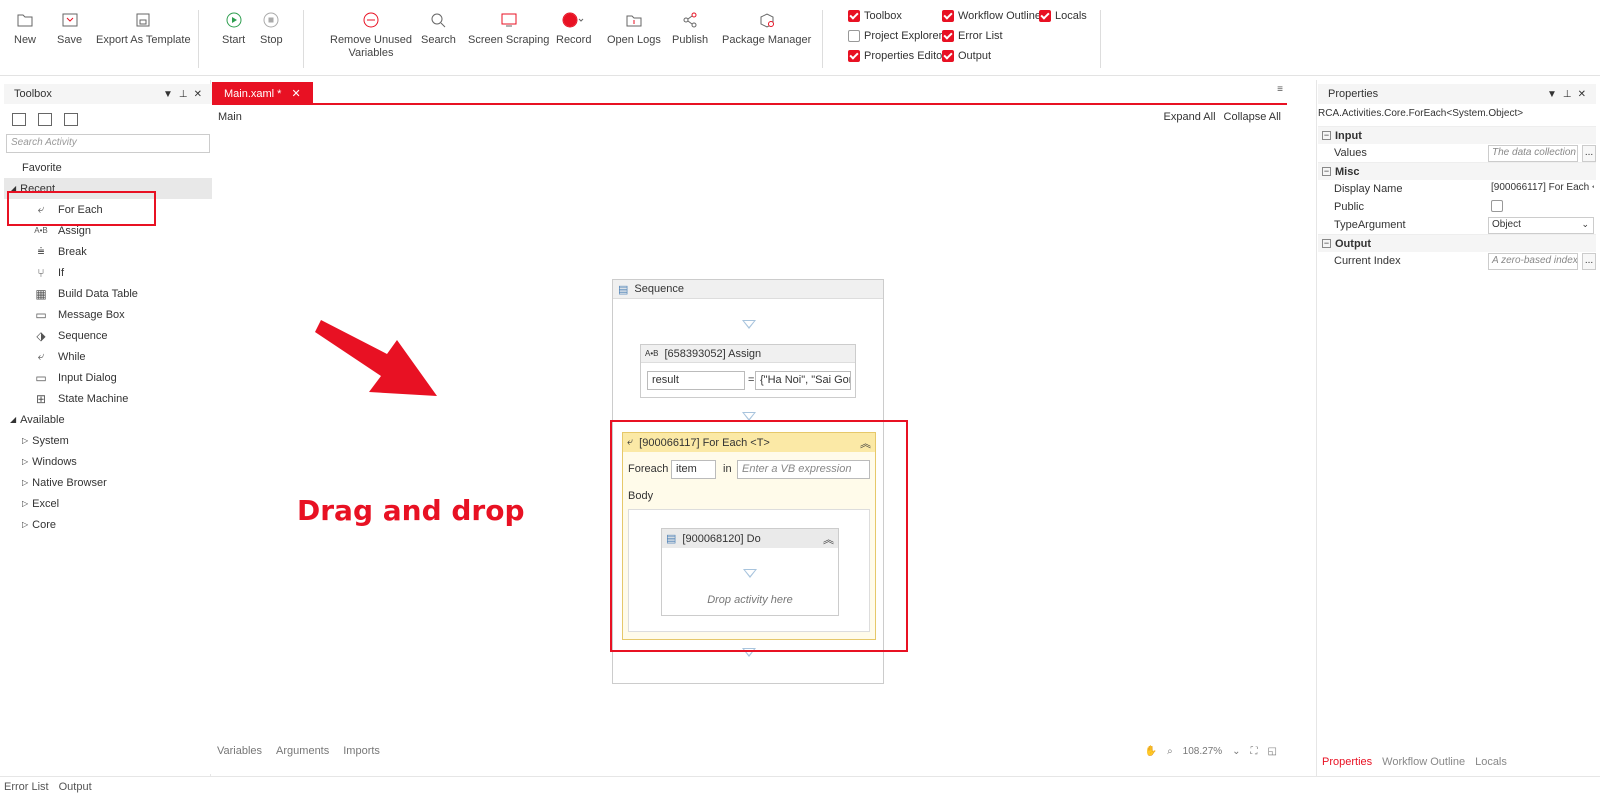 The image size is (1600, 796). I want to click on values-input: The data collection, so click(1533, 153).